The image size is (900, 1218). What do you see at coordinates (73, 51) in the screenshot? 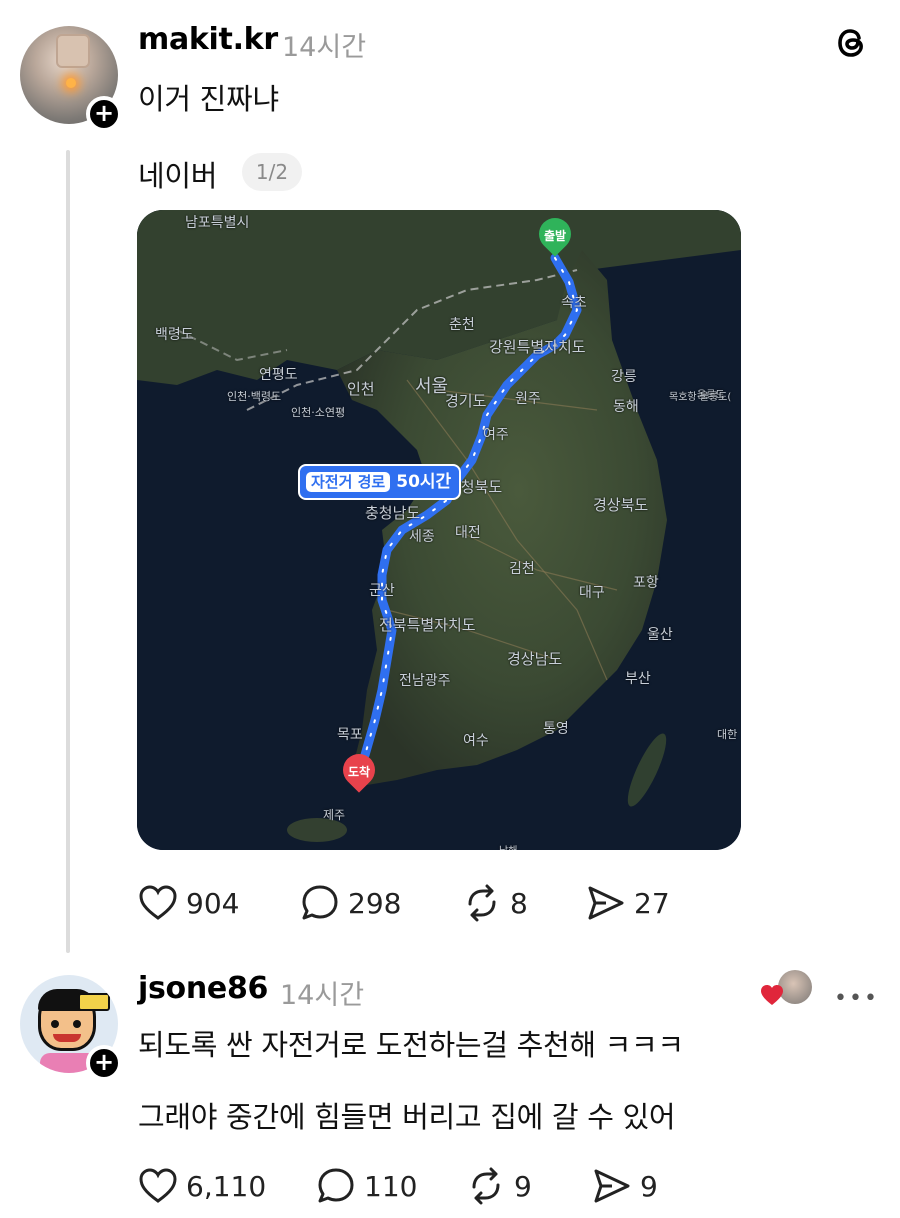
I see `avatar-photo` at bounding box center [73, 51].